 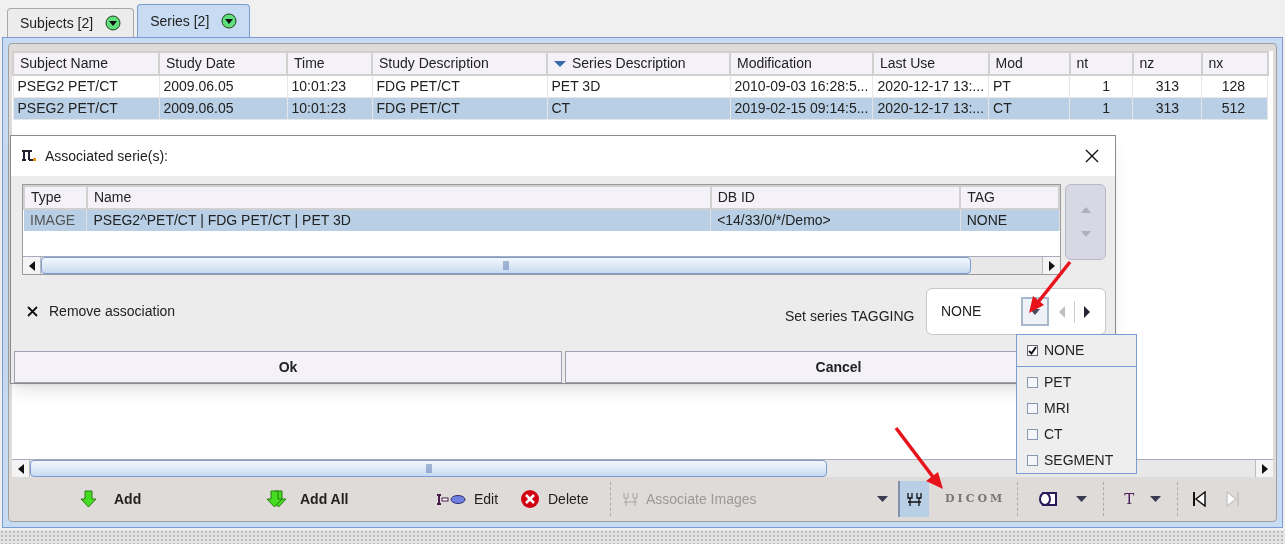 I want to click on menu-item: MRI, so click(x=1076, y=408).